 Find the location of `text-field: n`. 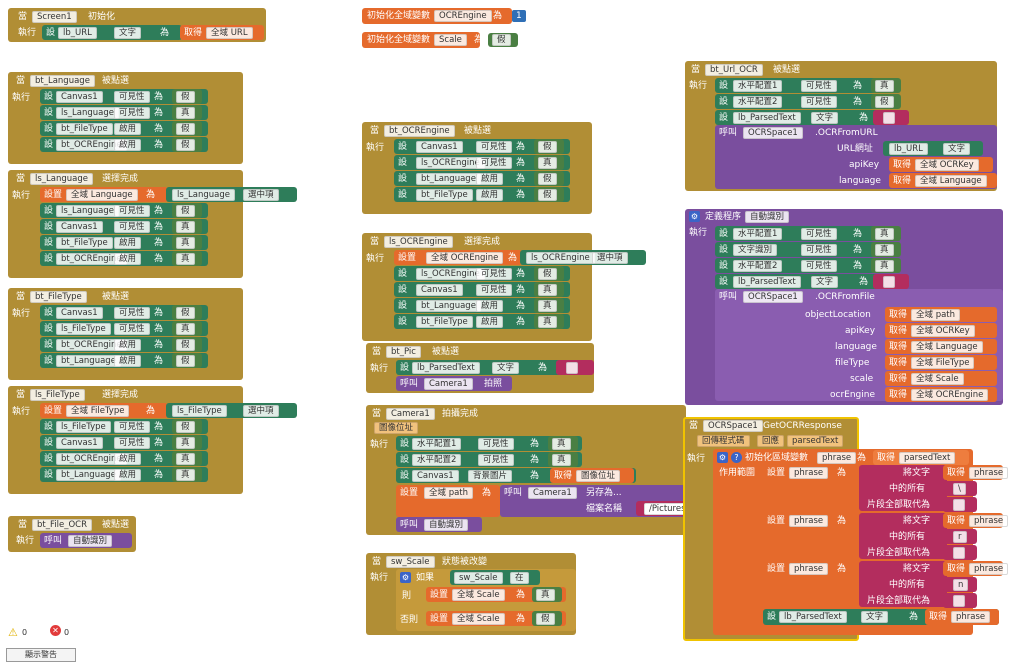

text-field: n is located at coordinates (961, 585).